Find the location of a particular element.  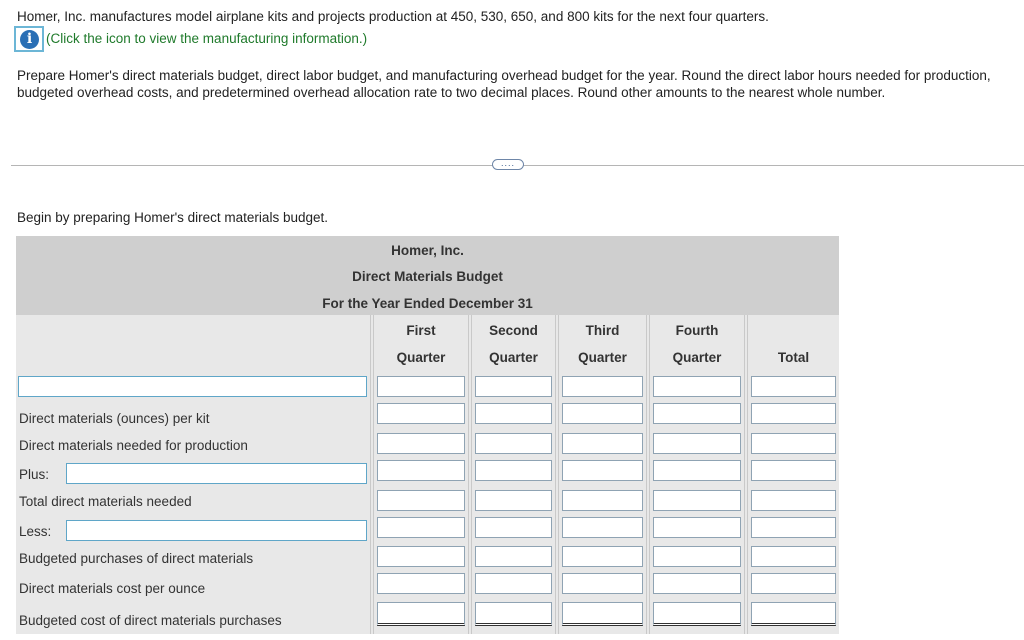

cell-total-needed-q3 is located at coordinates (602, 500).